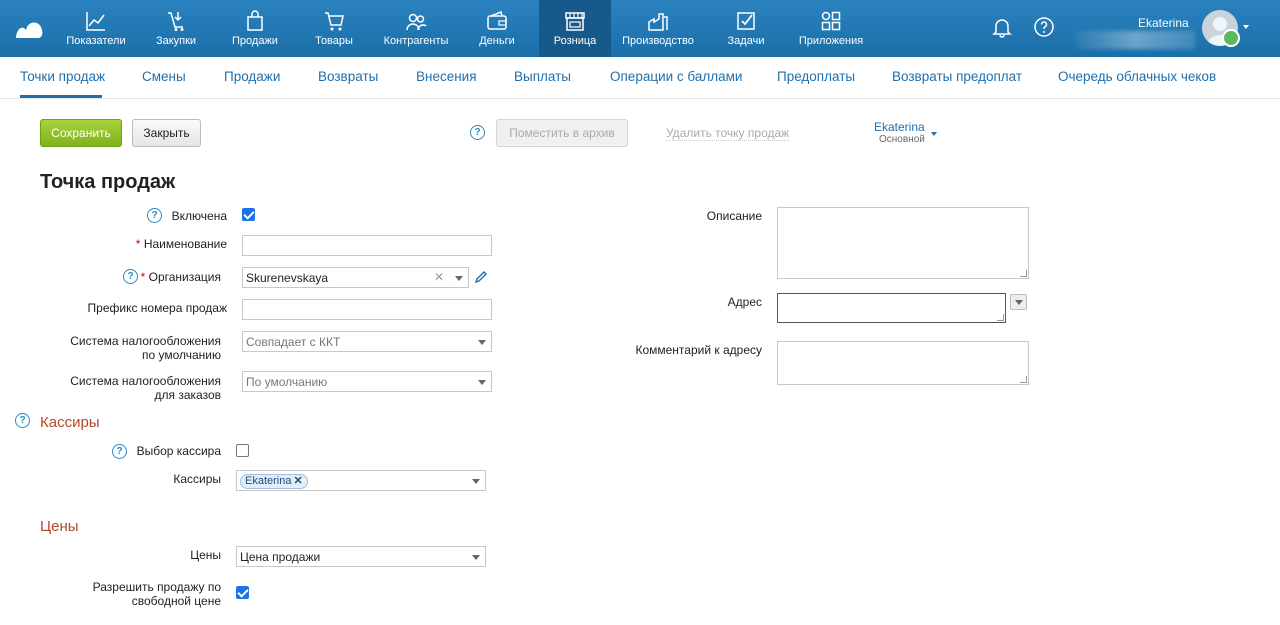 The width and height of the screenshot is (1280, 625). I want to click on owner-role: Основной, so click(902, 139).